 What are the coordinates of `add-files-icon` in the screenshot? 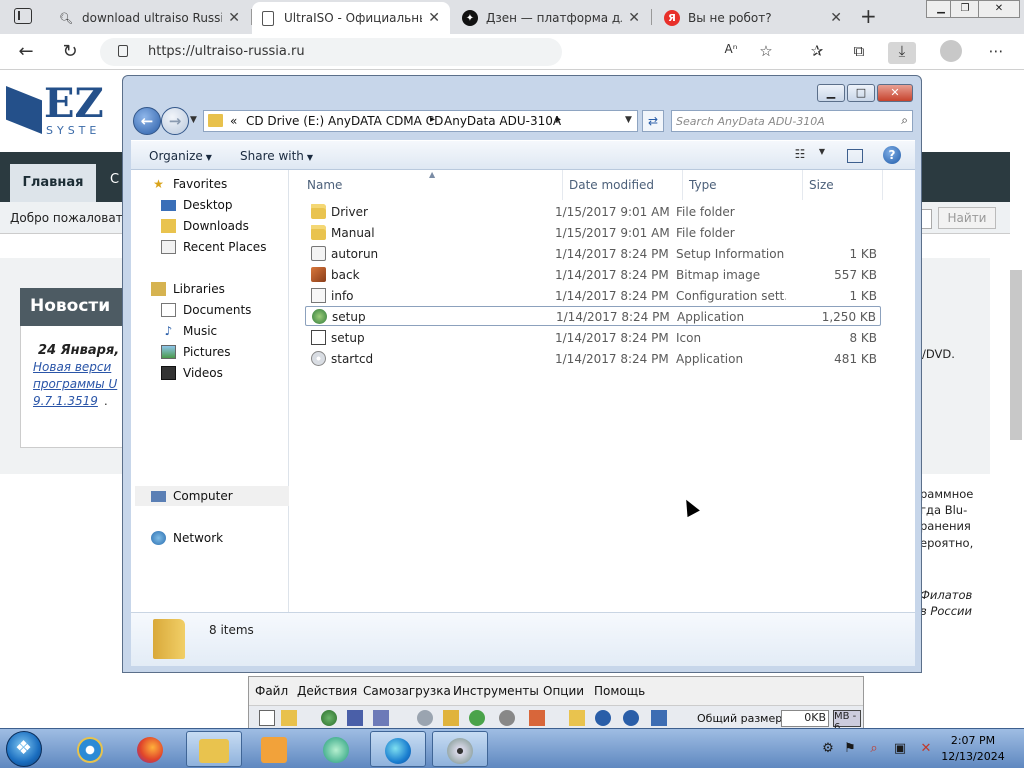 It's located at (425, 718).